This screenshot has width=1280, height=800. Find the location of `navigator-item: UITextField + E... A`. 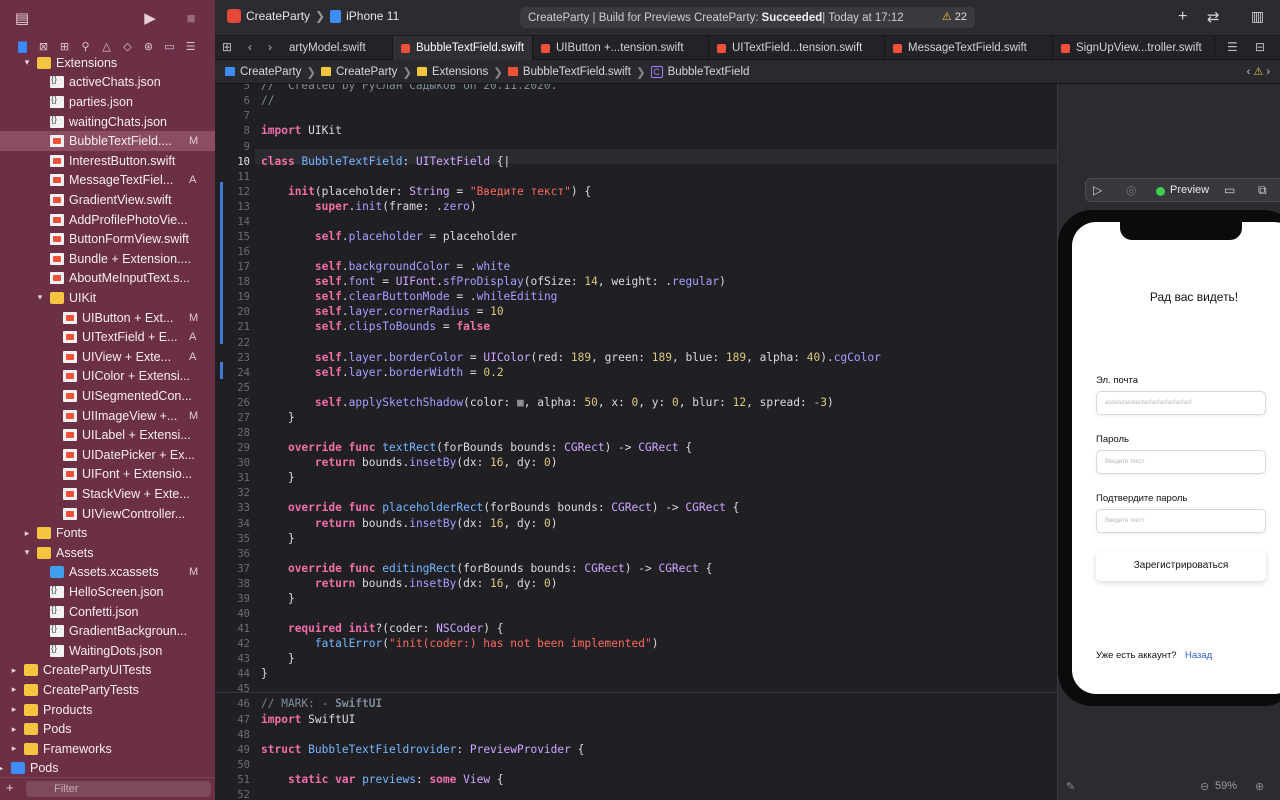

navigator-item: UITextField + E... A is located at coordinates (107, 337).